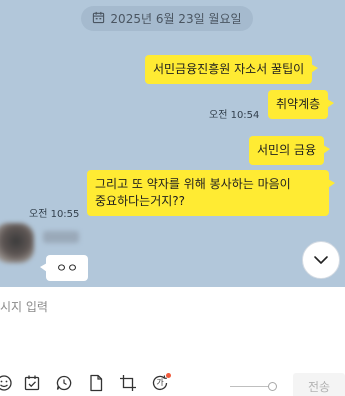 Image resolution: width=345 pixels, height=396 pixels. I want to click on message-input: 시지 입력, so click(24, 306).